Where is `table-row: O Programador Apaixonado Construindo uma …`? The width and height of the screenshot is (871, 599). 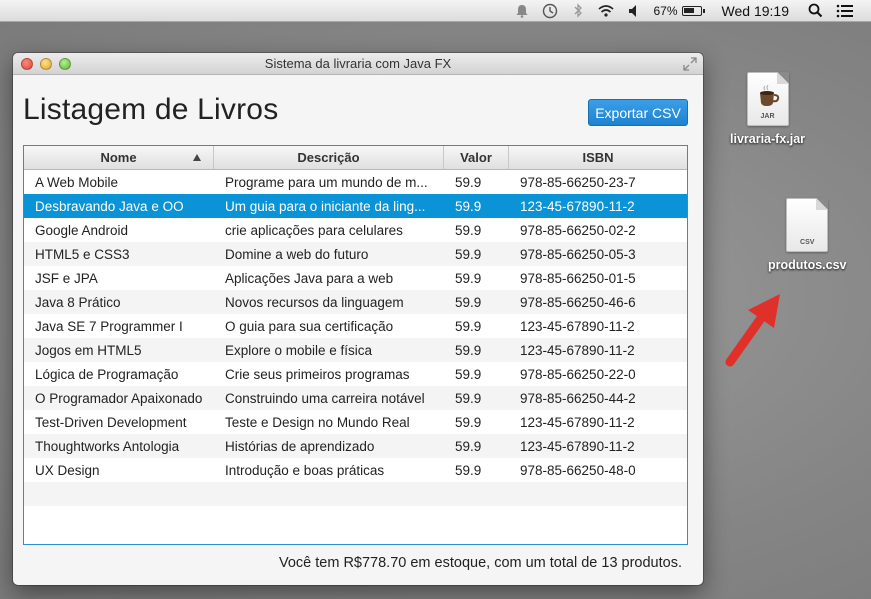 table-row: O Programador Apaixonado Construindo uma … is located at coordinates (355, 398).